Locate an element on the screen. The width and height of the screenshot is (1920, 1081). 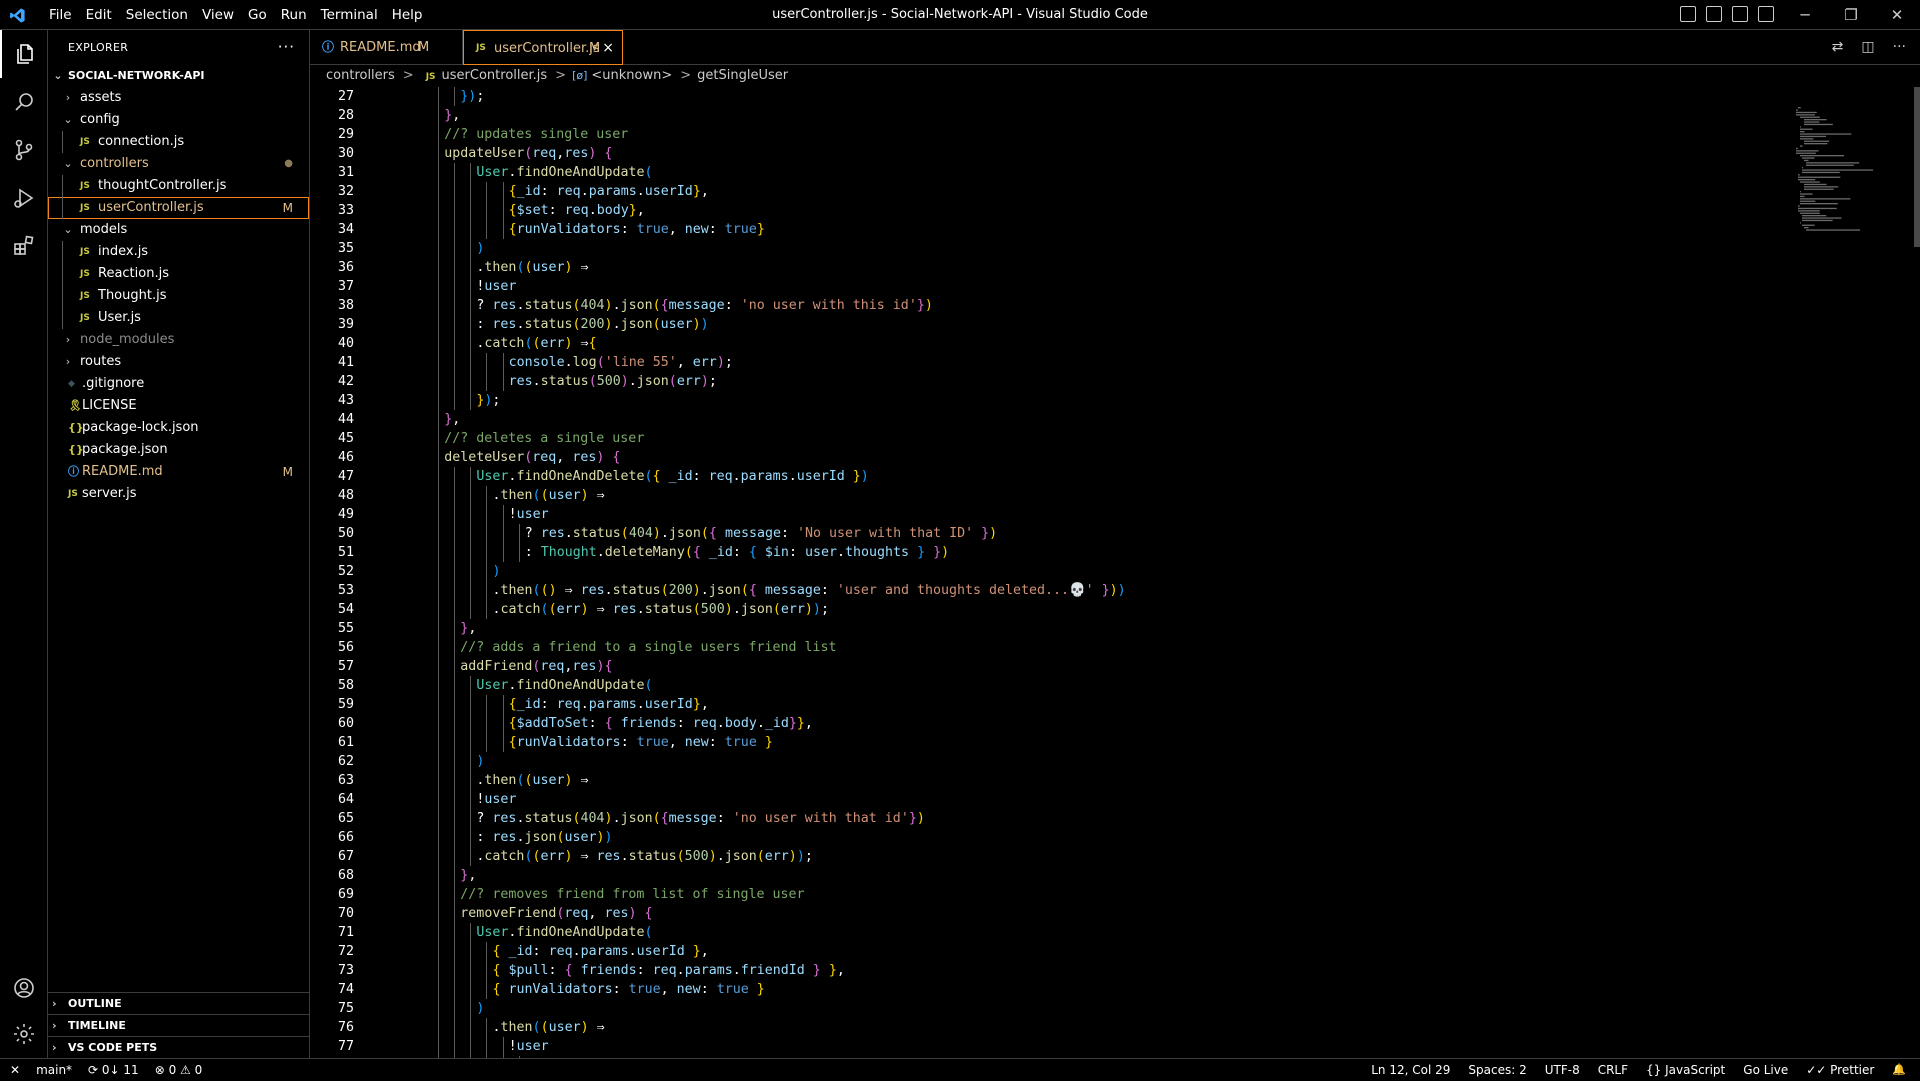
file-thought-js: JS Thought.js is located at coordinates (178, 296).